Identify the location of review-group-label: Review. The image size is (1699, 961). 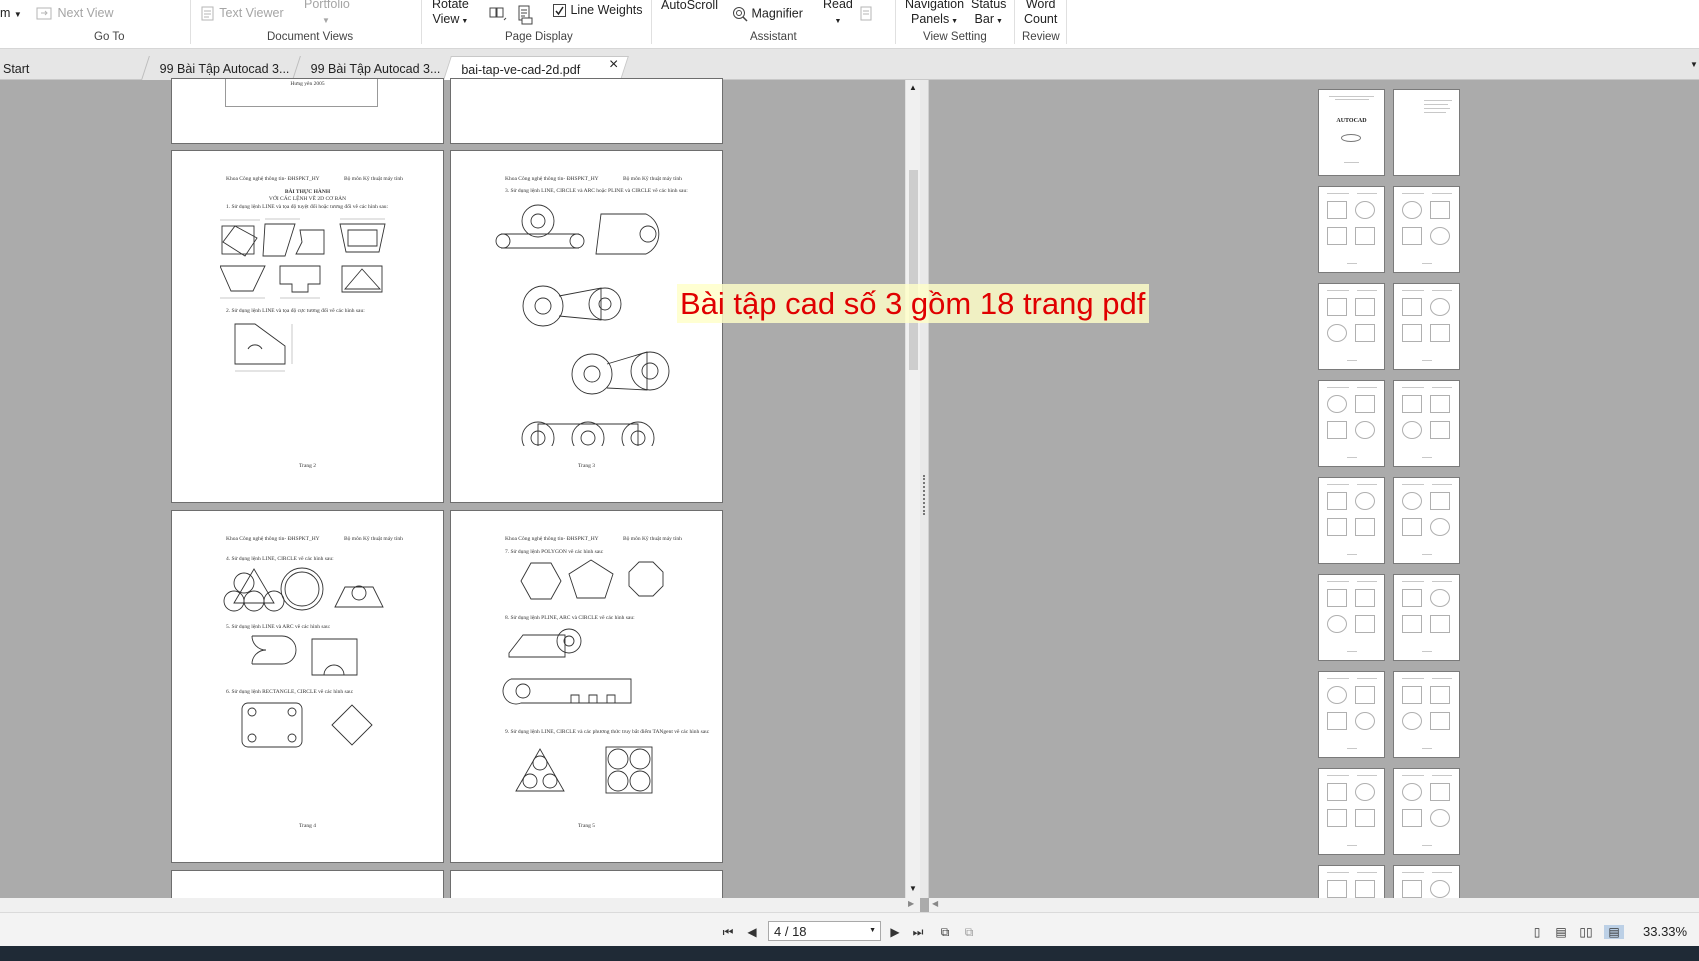
(1041, 37).